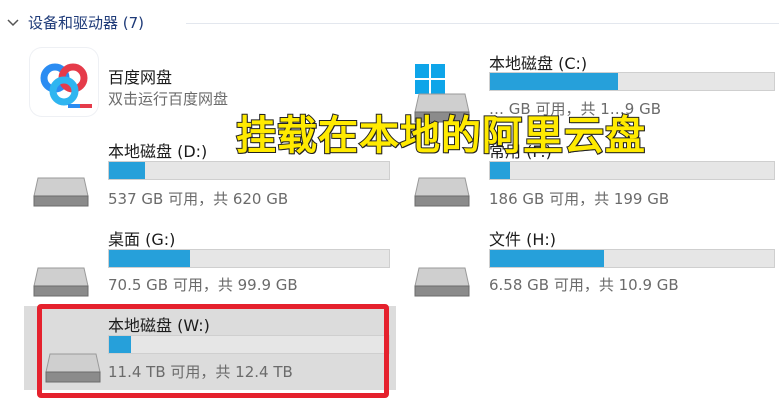  I want to click on drive-usage: 6.58 GB 可用，共 10.9 GB, so click(584, 285).